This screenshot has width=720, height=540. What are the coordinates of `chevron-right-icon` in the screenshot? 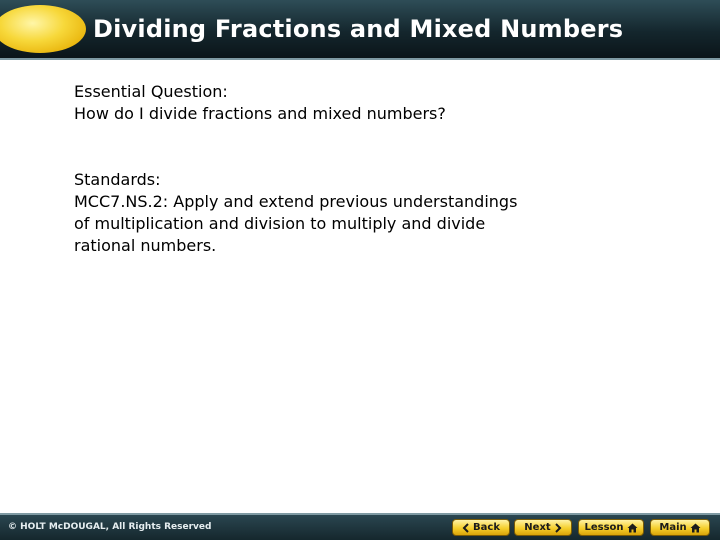 It's located at (558, 527).